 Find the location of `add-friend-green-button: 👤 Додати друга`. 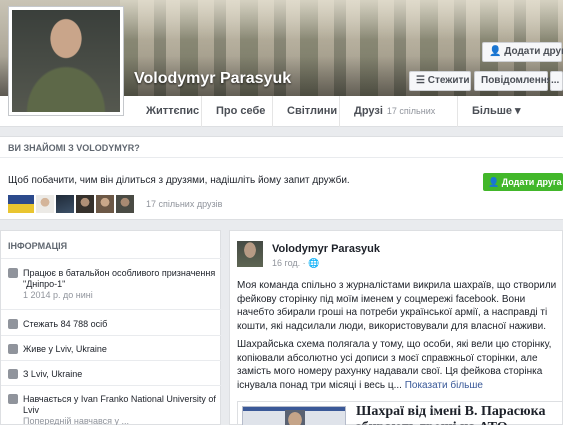

add-friend-green-button: 👤 Додати друга is located at coordinates (523, 182).